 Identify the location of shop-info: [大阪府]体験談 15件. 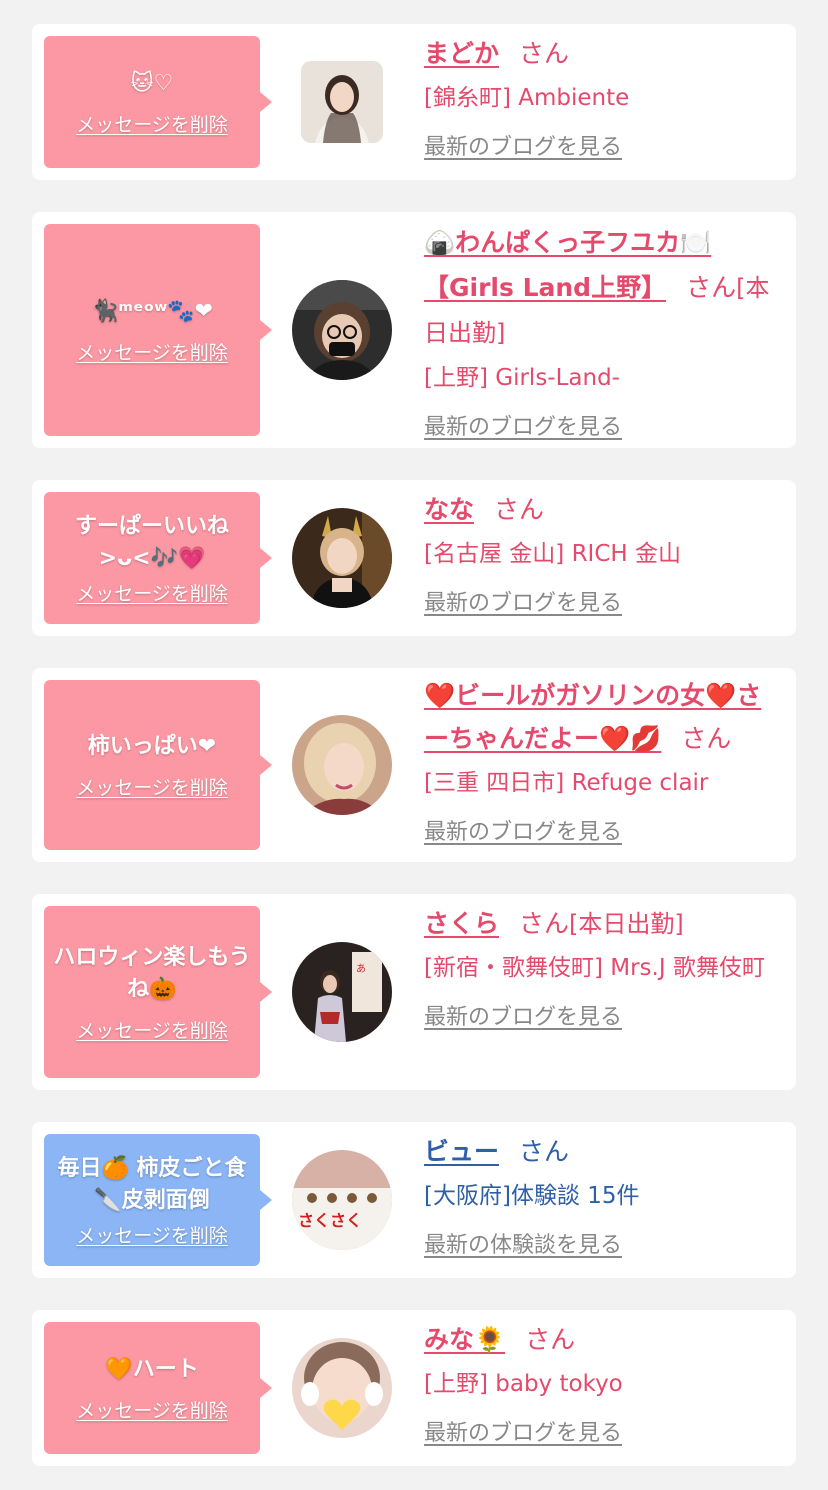
(532, 1196).